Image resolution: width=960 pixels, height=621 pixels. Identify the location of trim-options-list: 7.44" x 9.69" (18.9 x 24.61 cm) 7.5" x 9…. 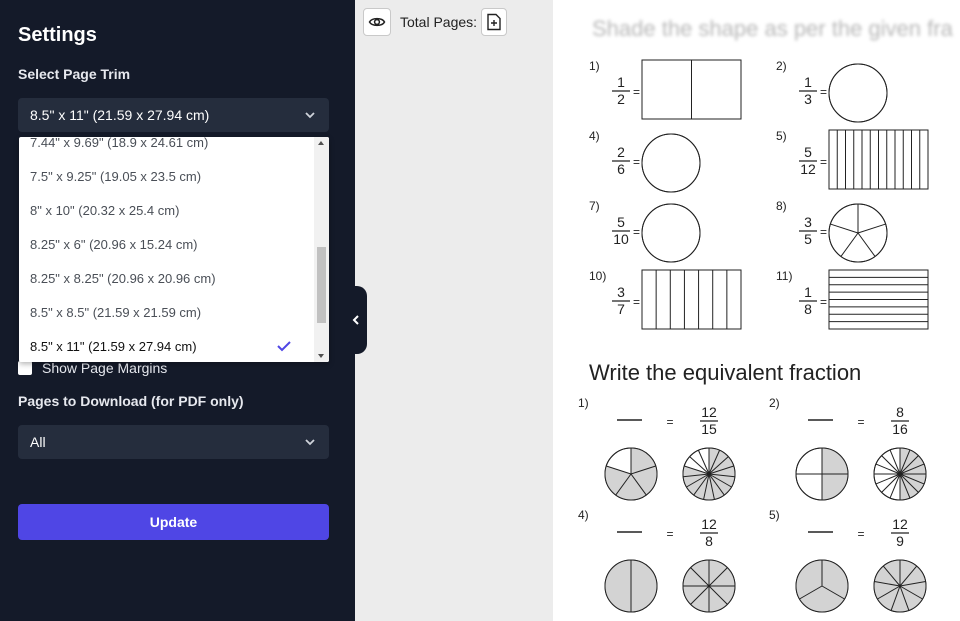
(166, 249).